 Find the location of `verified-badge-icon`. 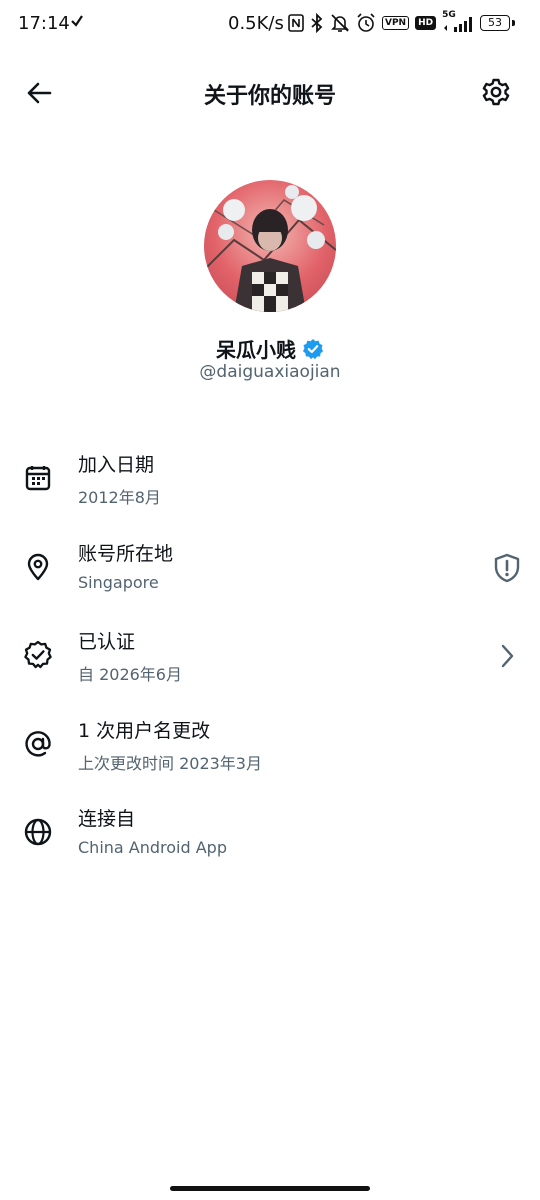

verified-badge-icon is located at coordinates (38, 654).